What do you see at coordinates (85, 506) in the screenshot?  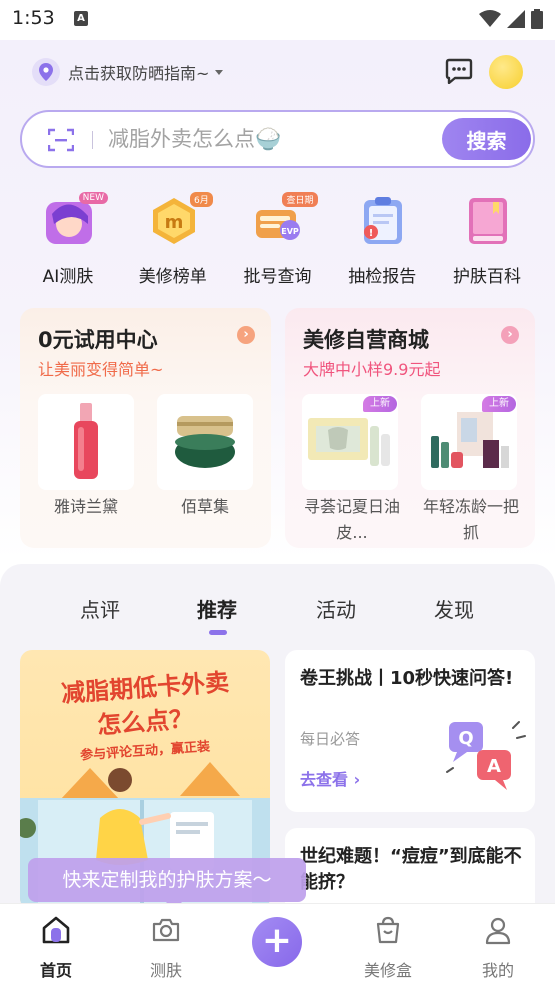 I see `product-name: 雅诗兰黛` at bounding box center [85, 506].